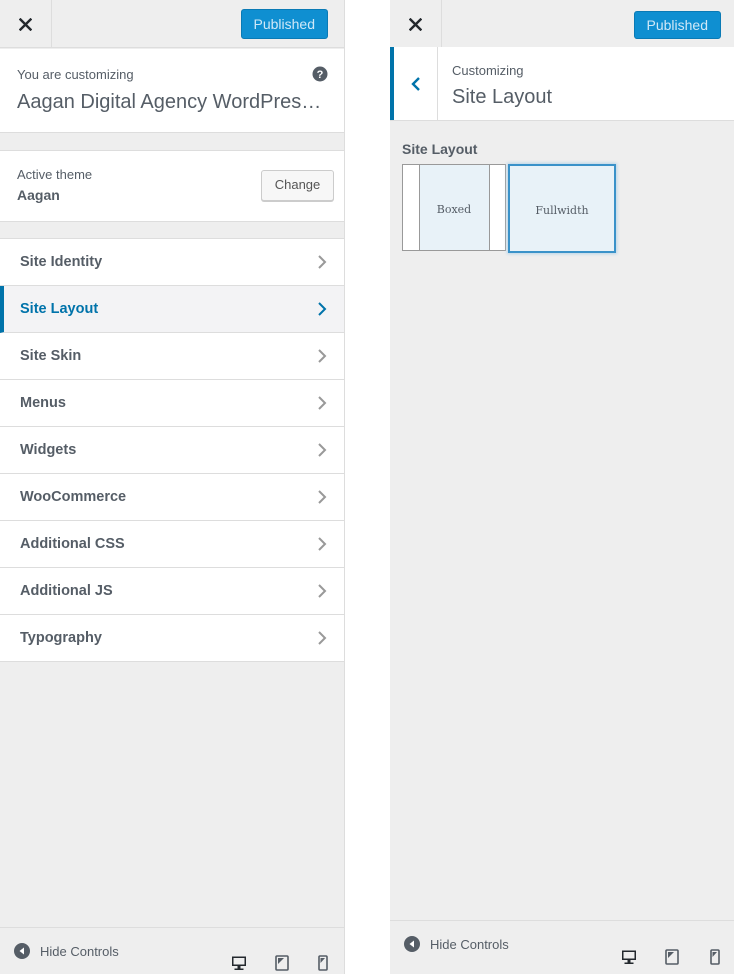  What do you see at coordinates (172, 403) in the screenshot?
I see `section-menus: Menus` at bounding box center [172, 403].